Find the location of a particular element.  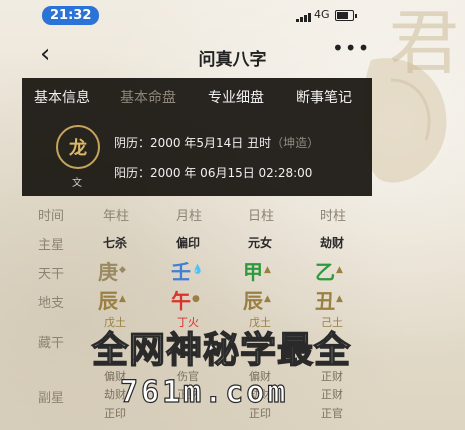

tab-bar: 基本信息 基本命盘 专业细盘 断事笔记 is located at coordinates (197, 96).